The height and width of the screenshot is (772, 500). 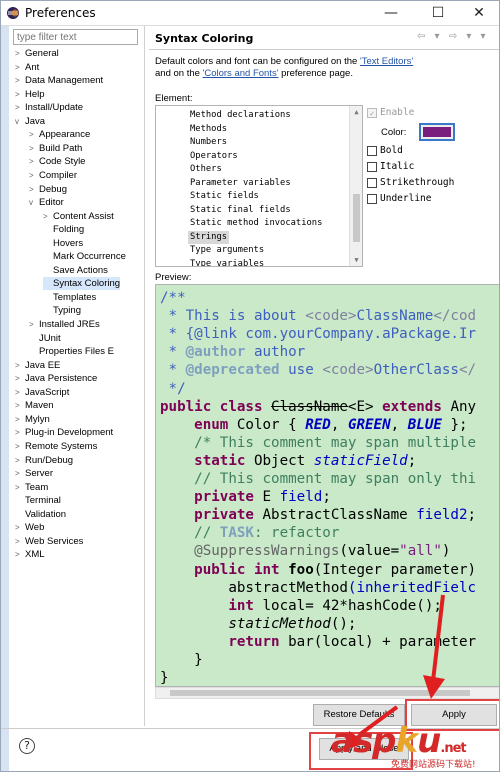 What do you see at coordinates (49, 541) in the screenshot?
I see `tree-item: > Web Services` at bounding box center [49, 541].